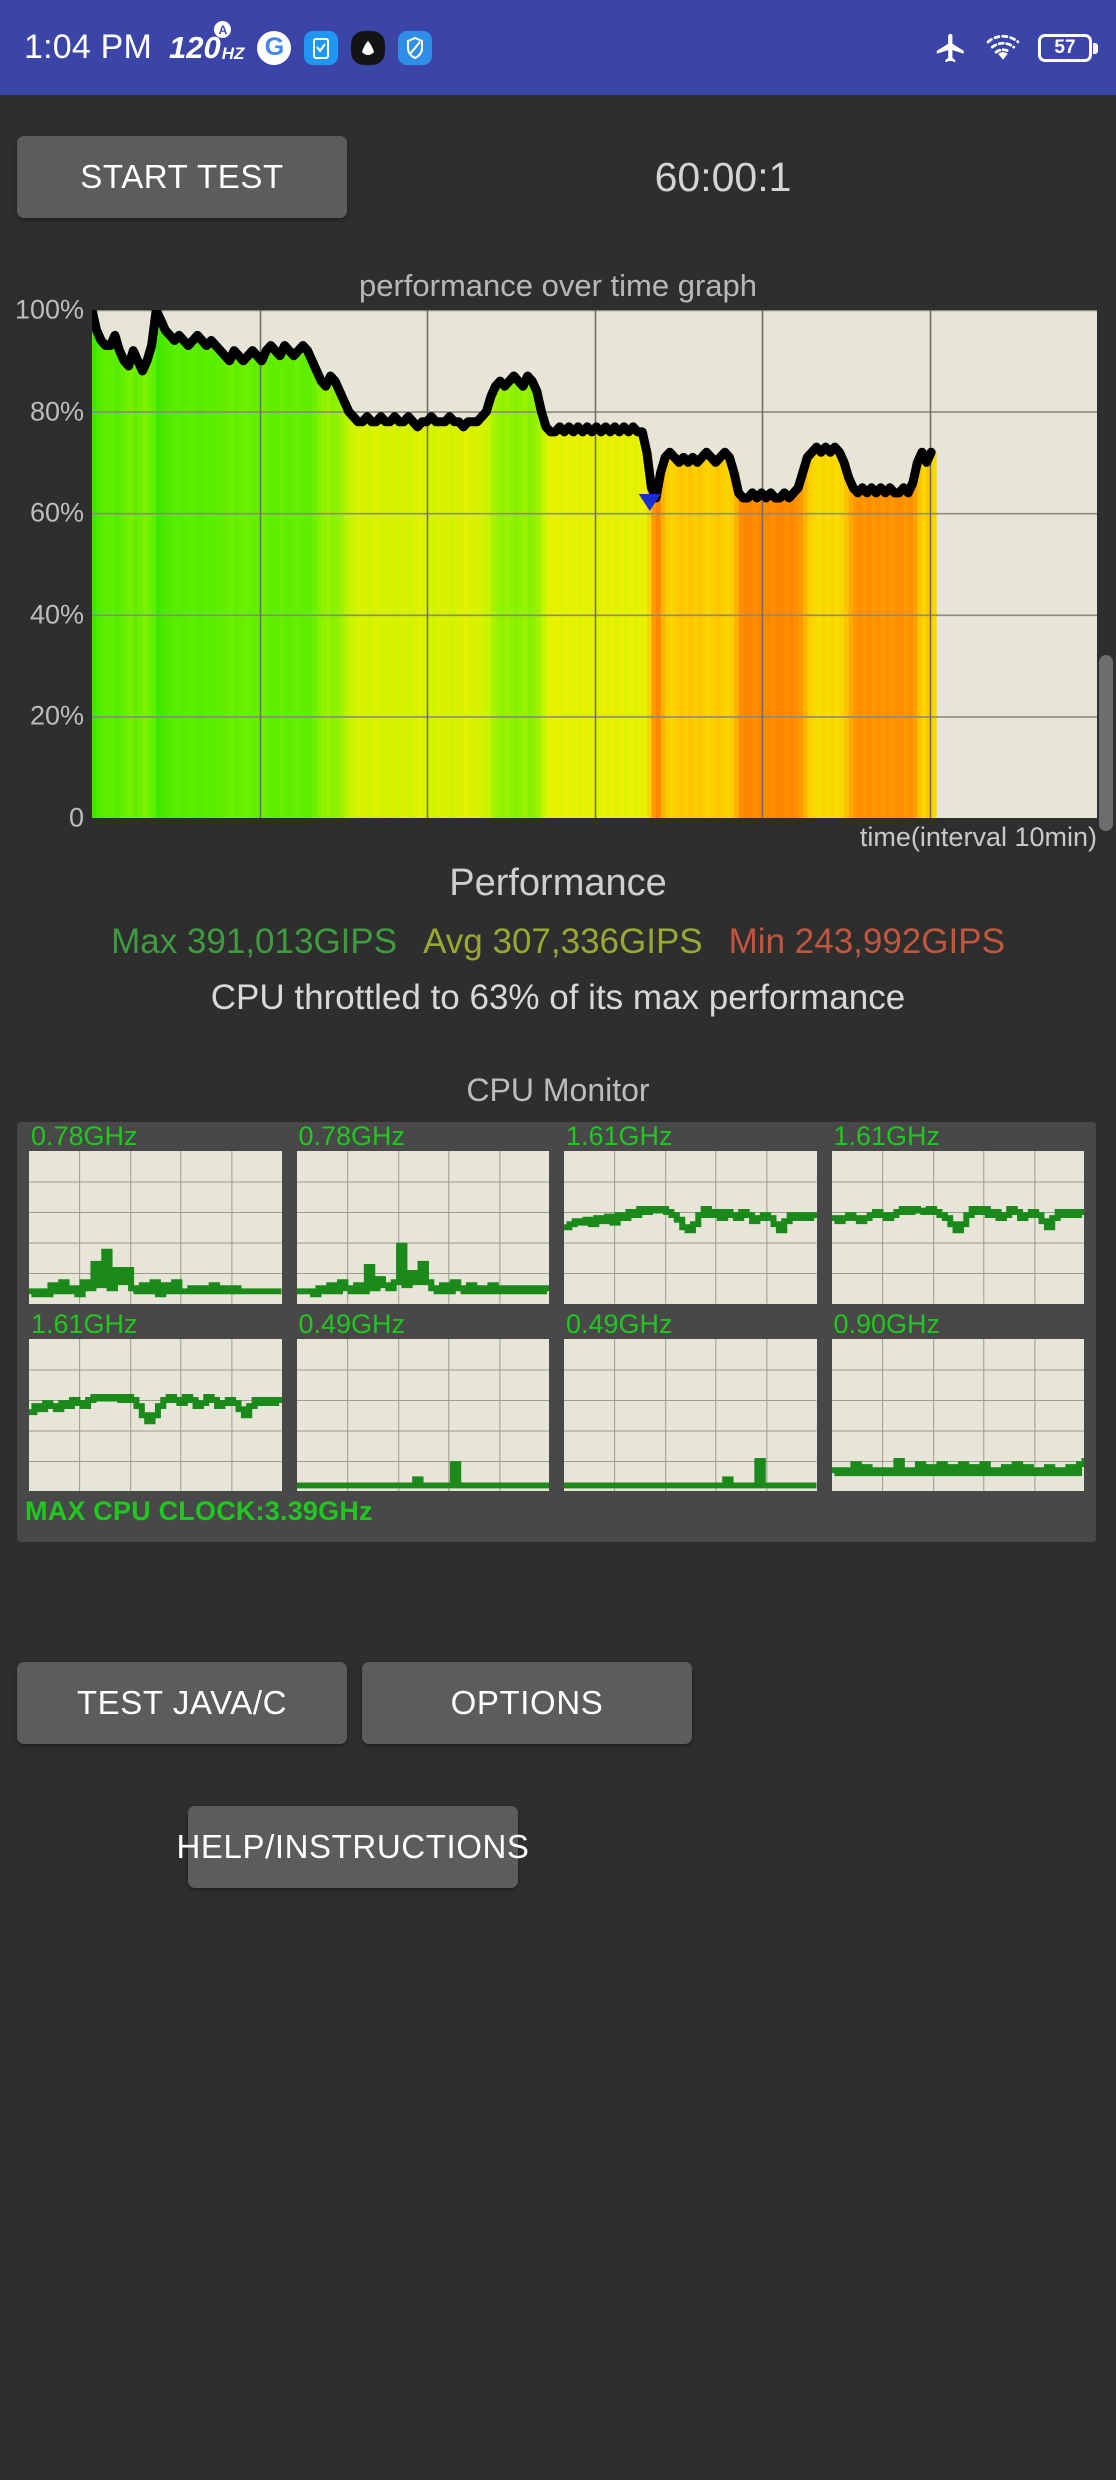 The image size is (1116, 2480). I want to click on performance-avg: Avg 307,336GIPS, so click(563, 941).